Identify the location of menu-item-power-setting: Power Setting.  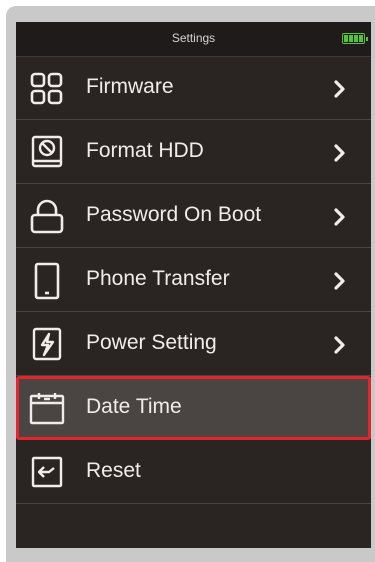
(193, 344).